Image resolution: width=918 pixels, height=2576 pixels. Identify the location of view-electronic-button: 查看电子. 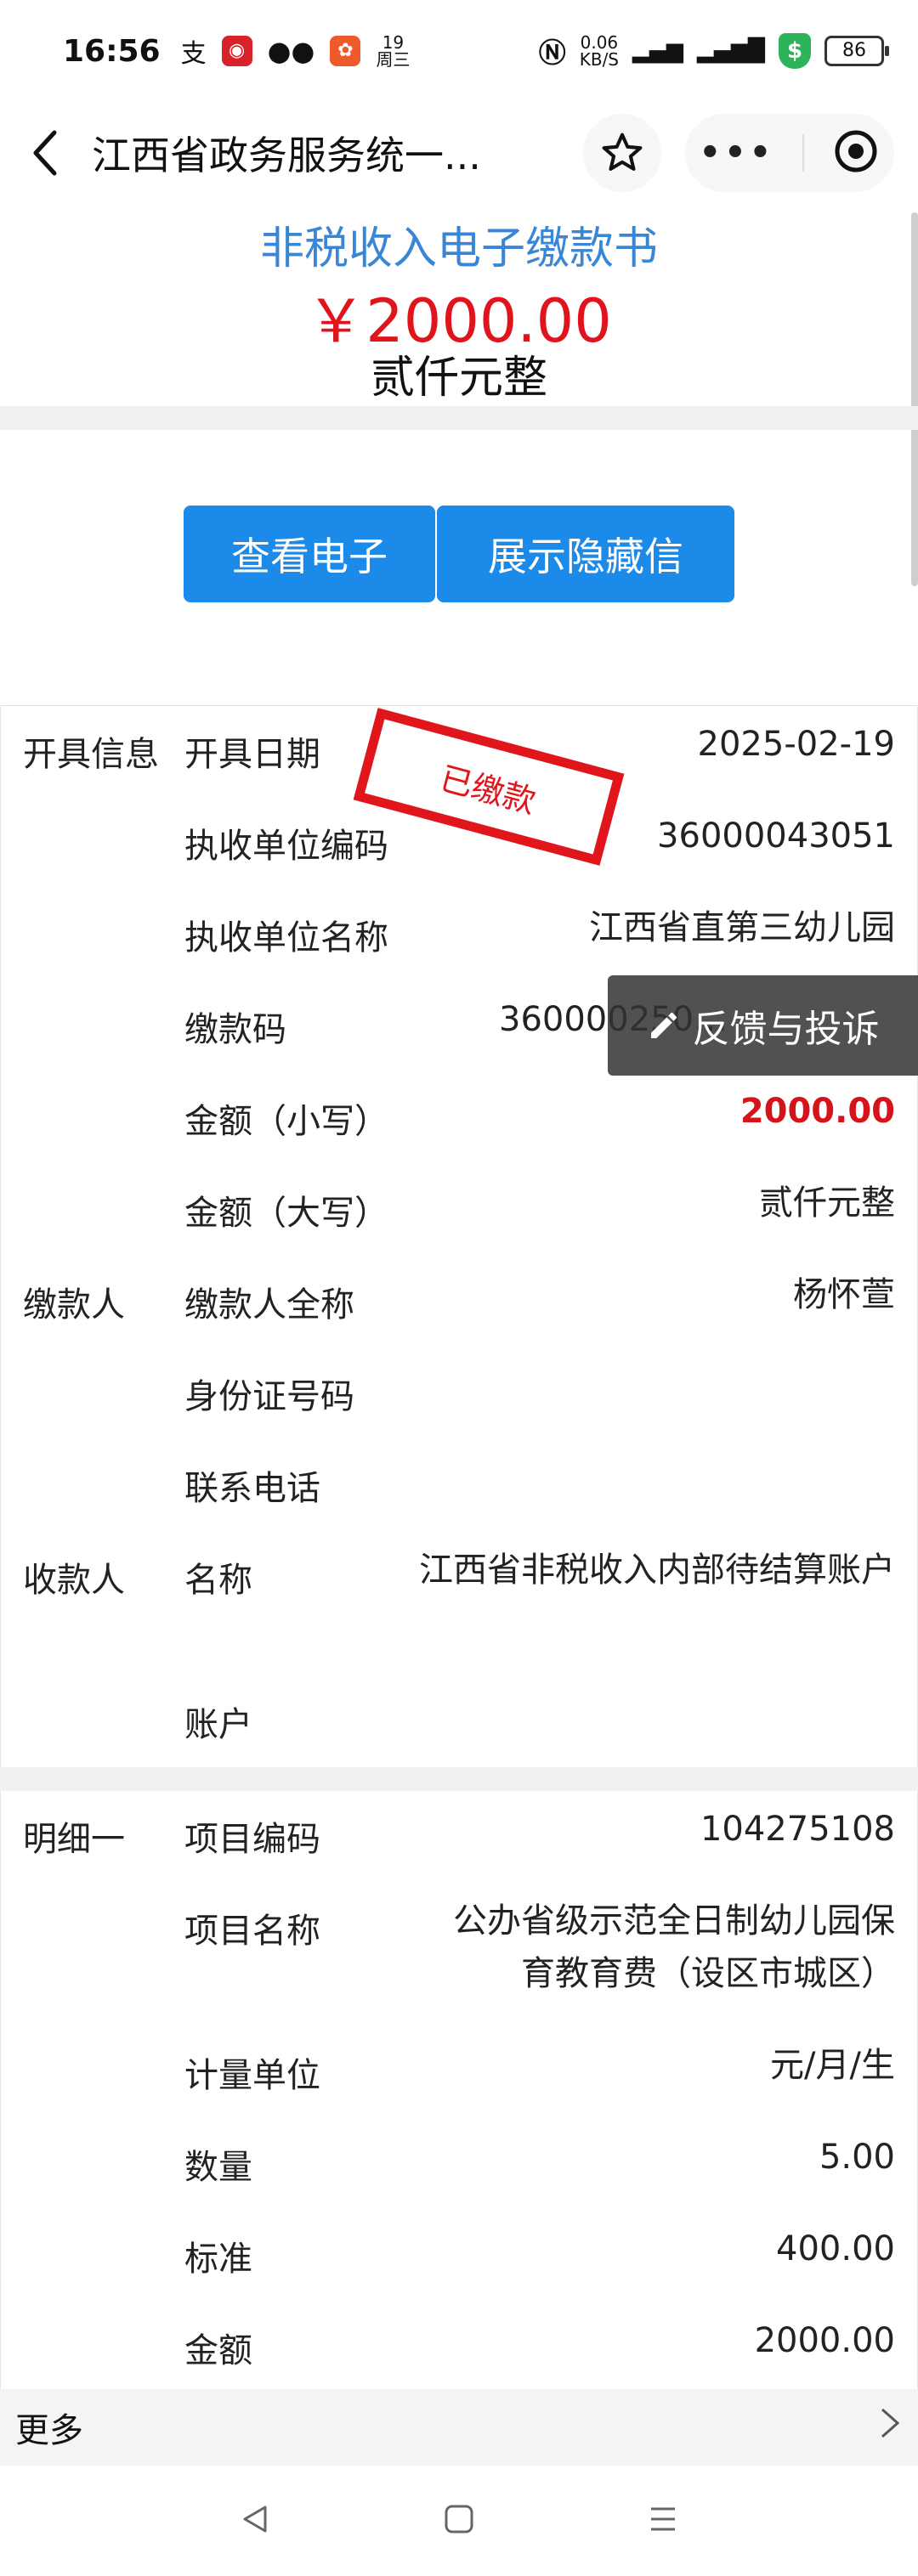
(309, 554).